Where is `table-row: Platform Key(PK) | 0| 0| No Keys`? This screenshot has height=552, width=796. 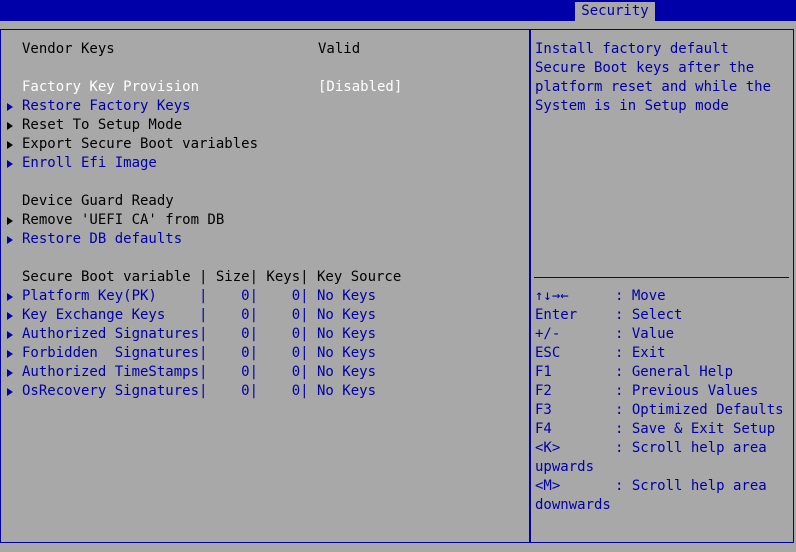
table-row: Platform Key(PK) | 0| 0| No Keys is located at coordinates (199, 296).